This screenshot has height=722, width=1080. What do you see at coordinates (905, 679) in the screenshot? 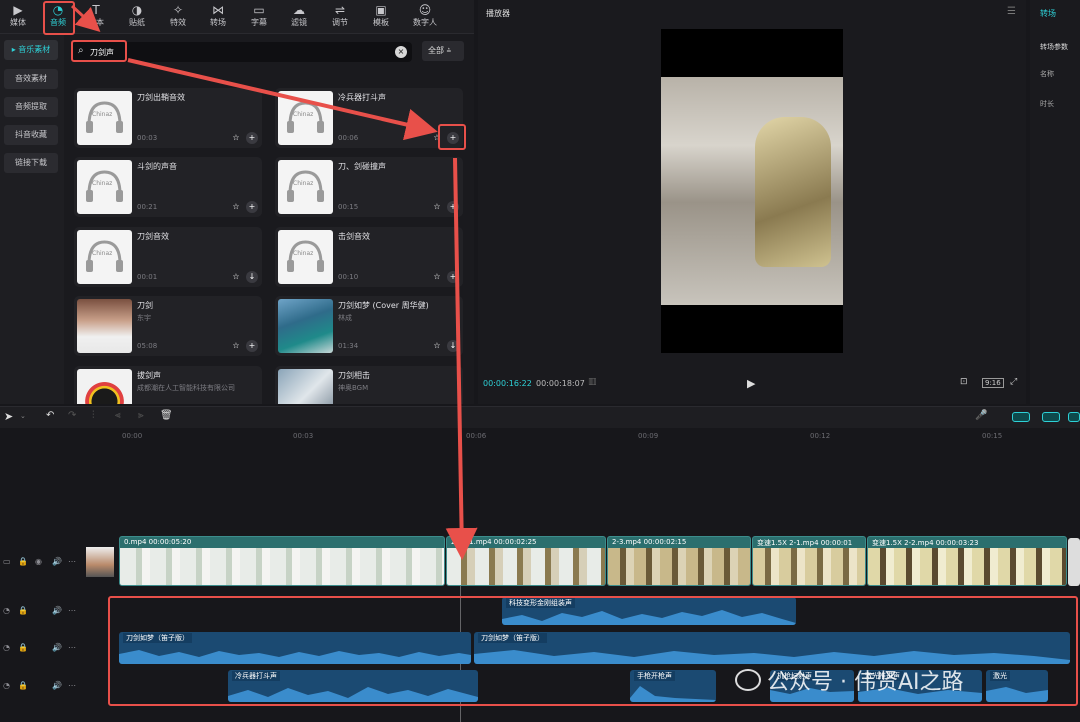
I see `watermark: 公众号 · 伟贤AI之路` at bounding box center [905, 679].